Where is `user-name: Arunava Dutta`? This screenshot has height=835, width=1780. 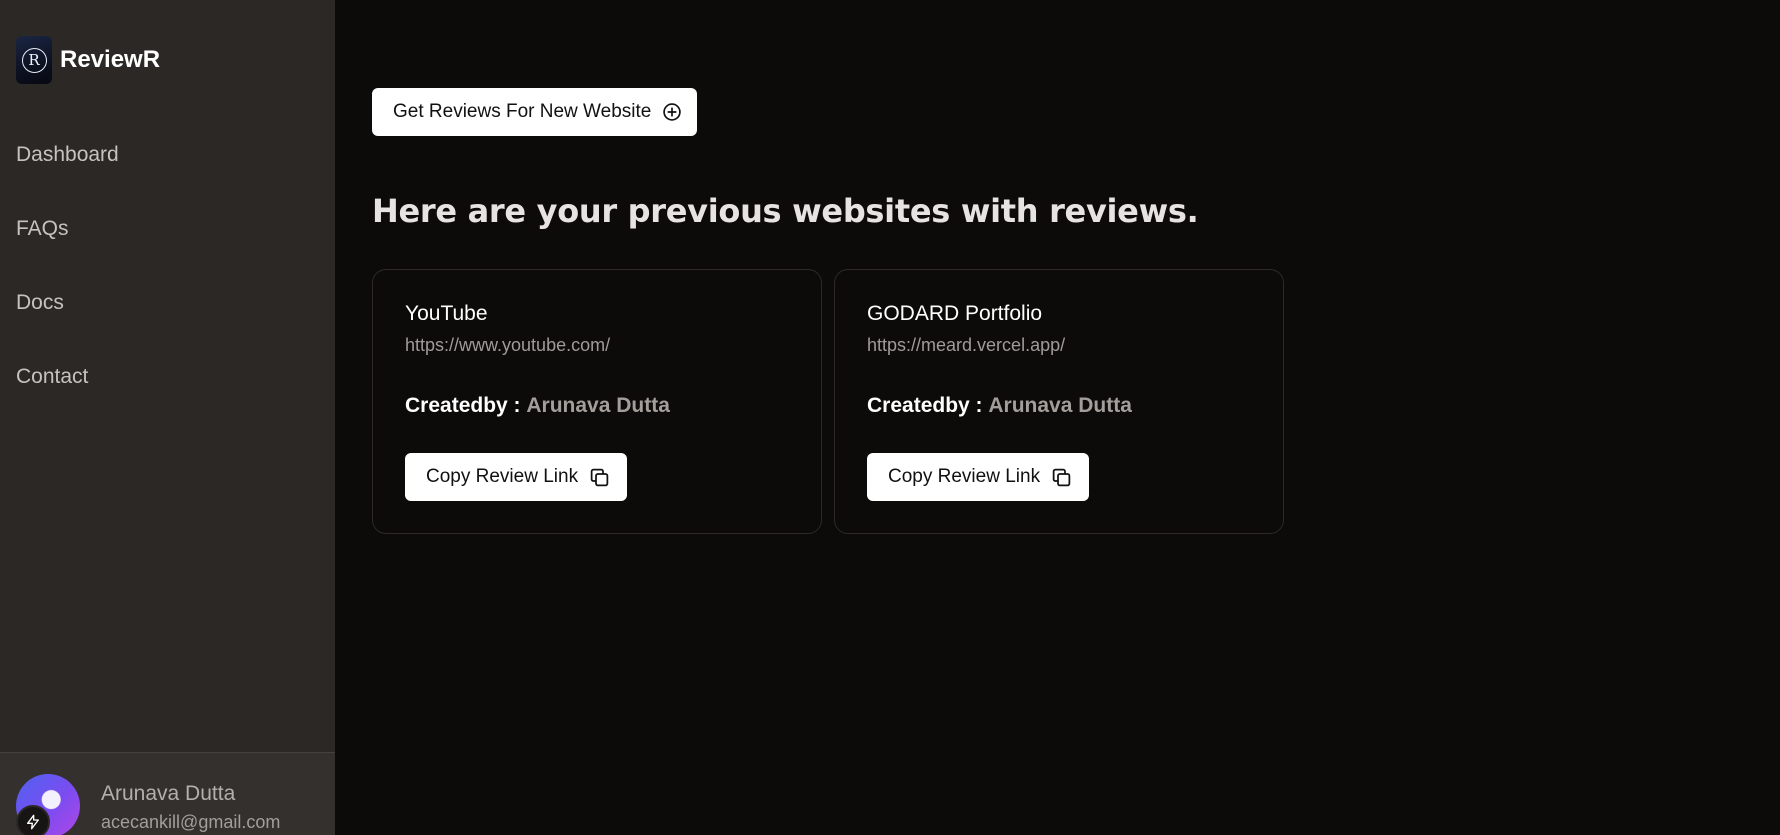
user-name: Arunava Dutta is located at coordinates (168, 793).